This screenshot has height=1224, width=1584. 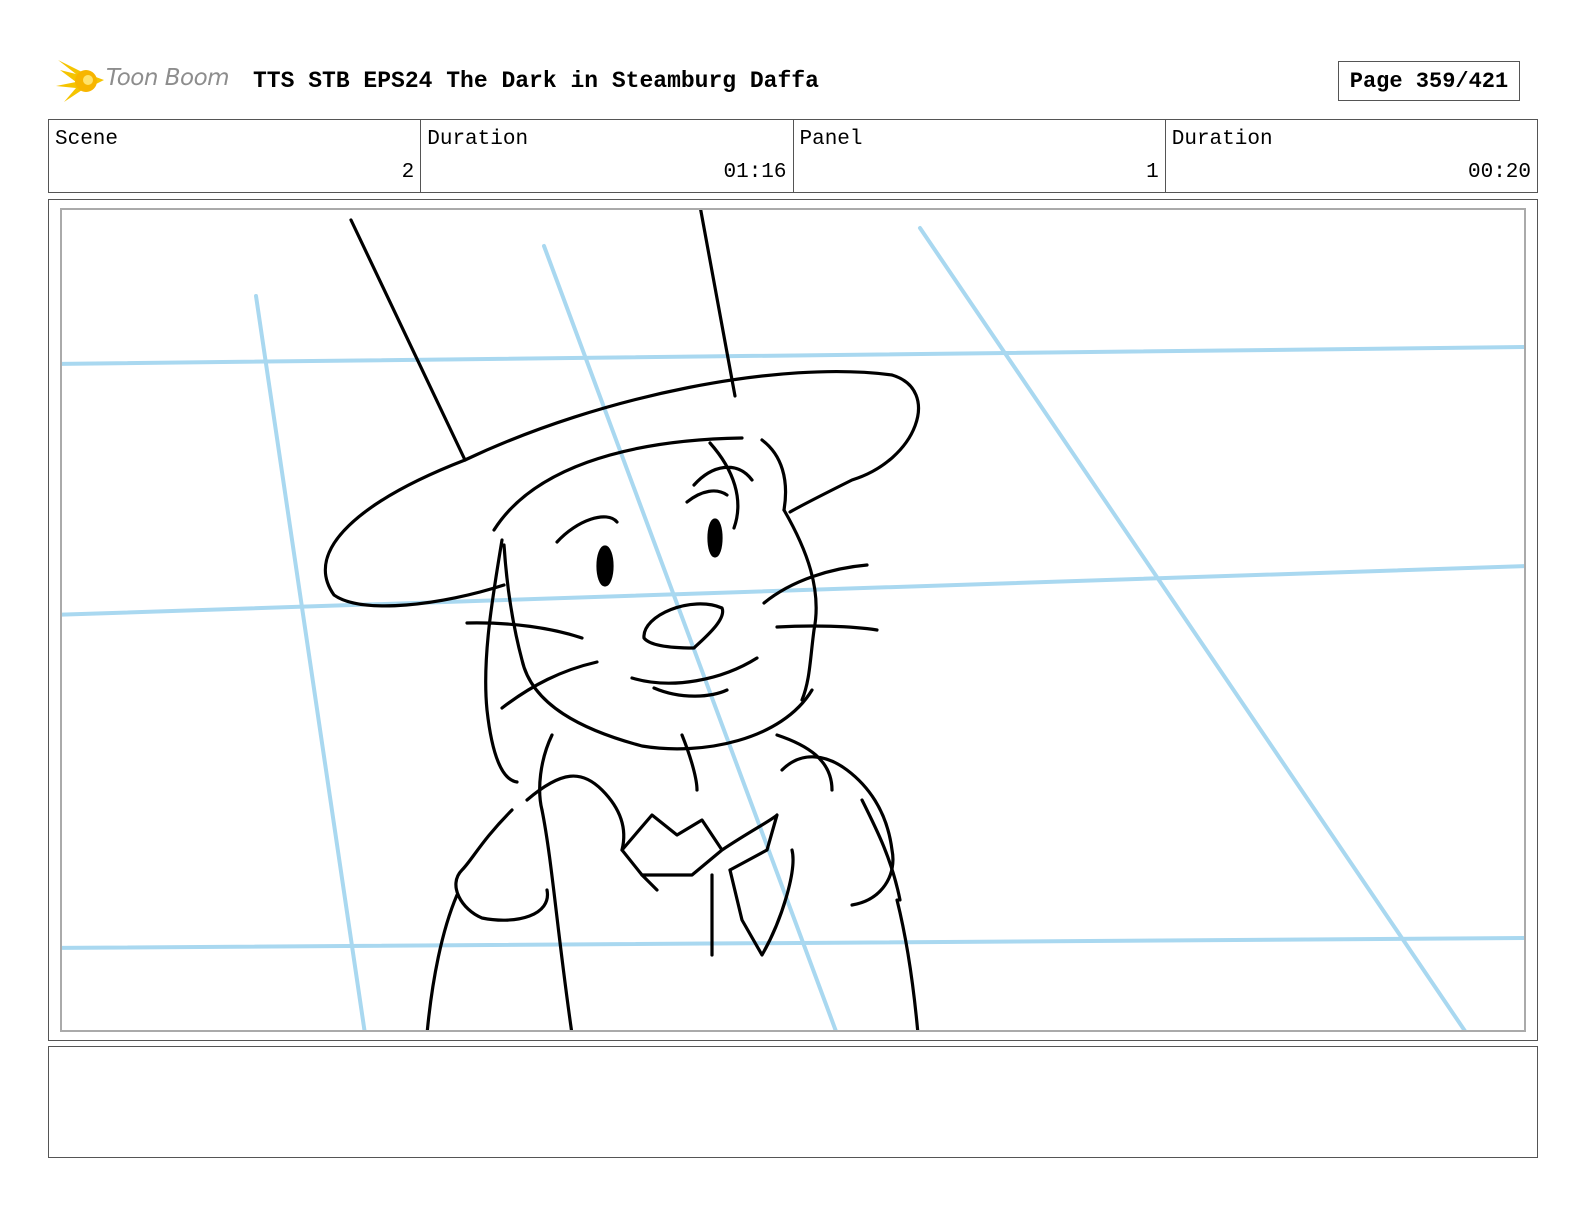 What do you see at coordinates (755, 172) in the screenshot?
I see `scene-duration-value: 01:16` at bounding box center [755, 172].